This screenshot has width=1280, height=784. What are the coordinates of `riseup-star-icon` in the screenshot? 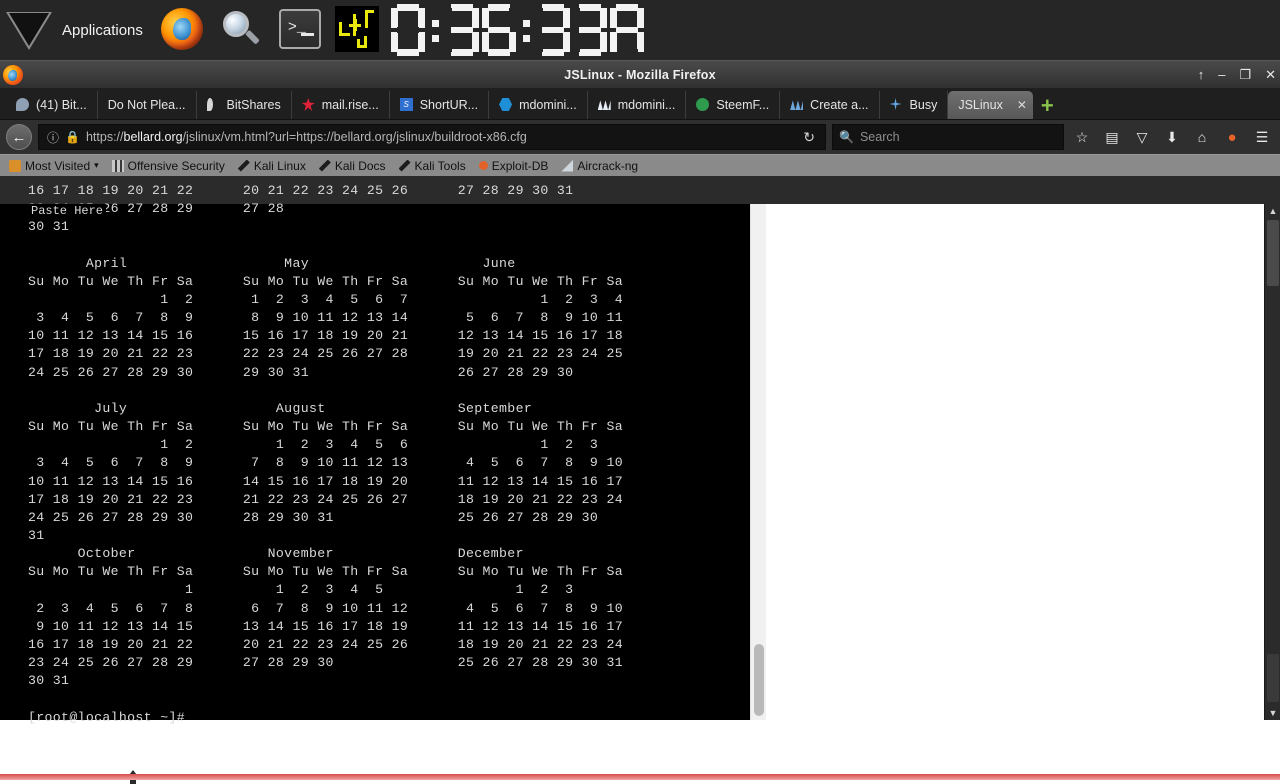 It's located at (308, 105).